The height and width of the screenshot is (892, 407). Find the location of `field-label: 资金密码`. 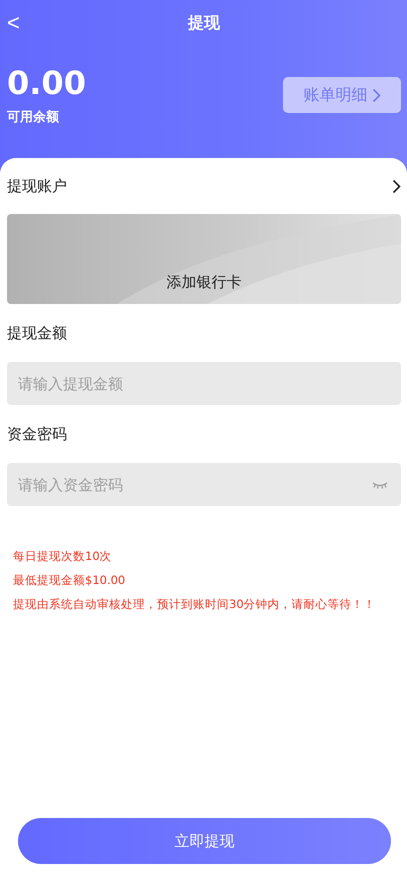

field-label: 资金密码 is located at coordinates (37, 434).